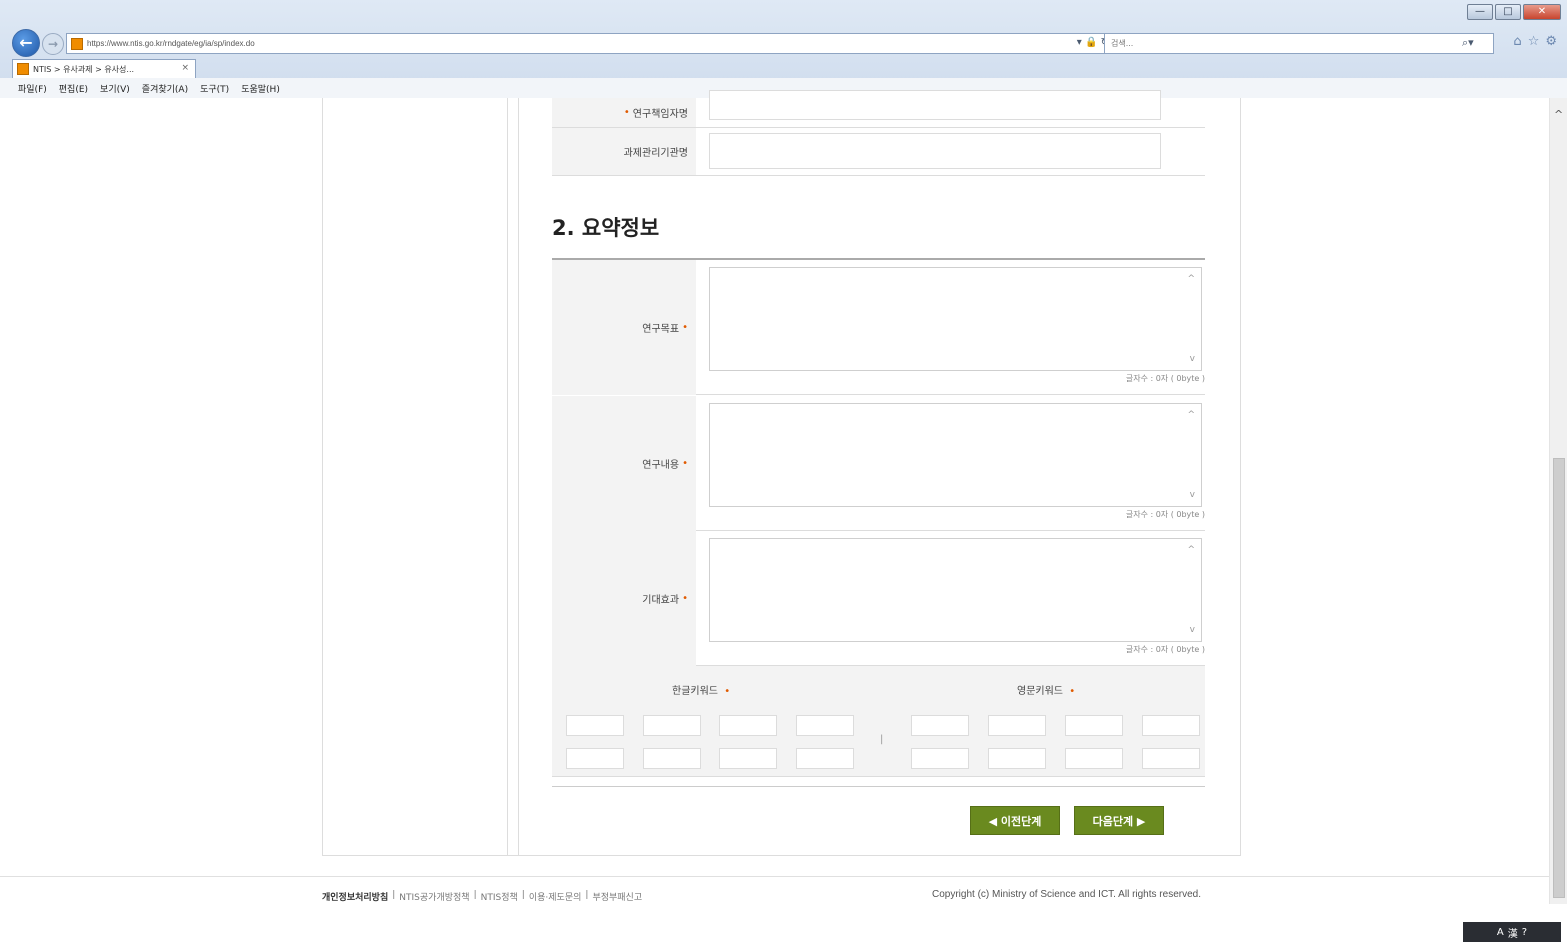  I want to click on forward-arrow-icon: →, so click(53, 44).